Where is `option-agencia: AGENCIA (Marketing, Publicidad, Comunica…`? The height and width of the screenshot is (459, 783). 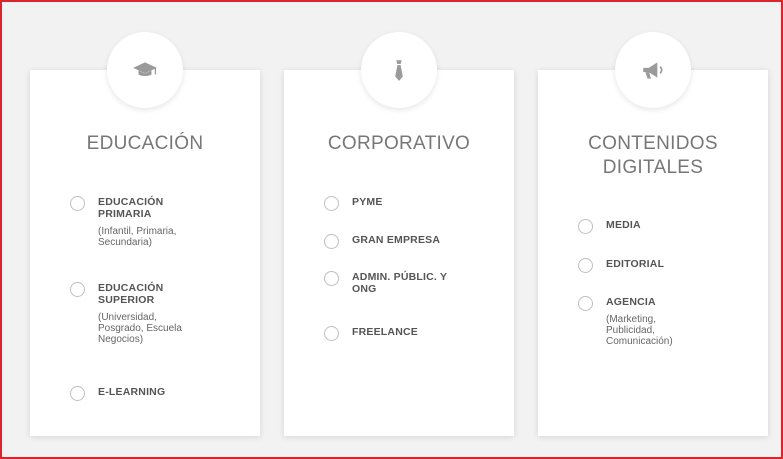
option-agencia: AGENCIA (Marketing, Publicidad, Comunica… is located at coordinates (663, 321).